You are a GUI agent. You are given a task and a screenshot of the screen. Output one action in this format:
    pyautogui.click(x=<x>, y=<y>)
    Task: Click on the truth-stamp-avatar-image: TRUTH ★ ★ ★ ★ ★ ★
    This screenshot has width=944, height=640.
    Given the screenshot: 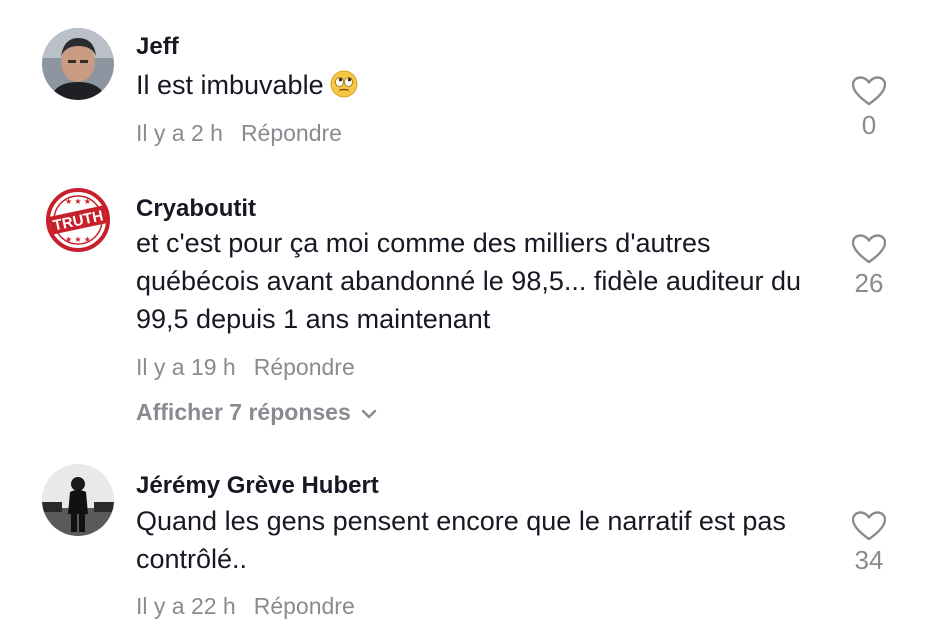 What is the action you would take?
    pyautogui.click(x=78, y=220)
    